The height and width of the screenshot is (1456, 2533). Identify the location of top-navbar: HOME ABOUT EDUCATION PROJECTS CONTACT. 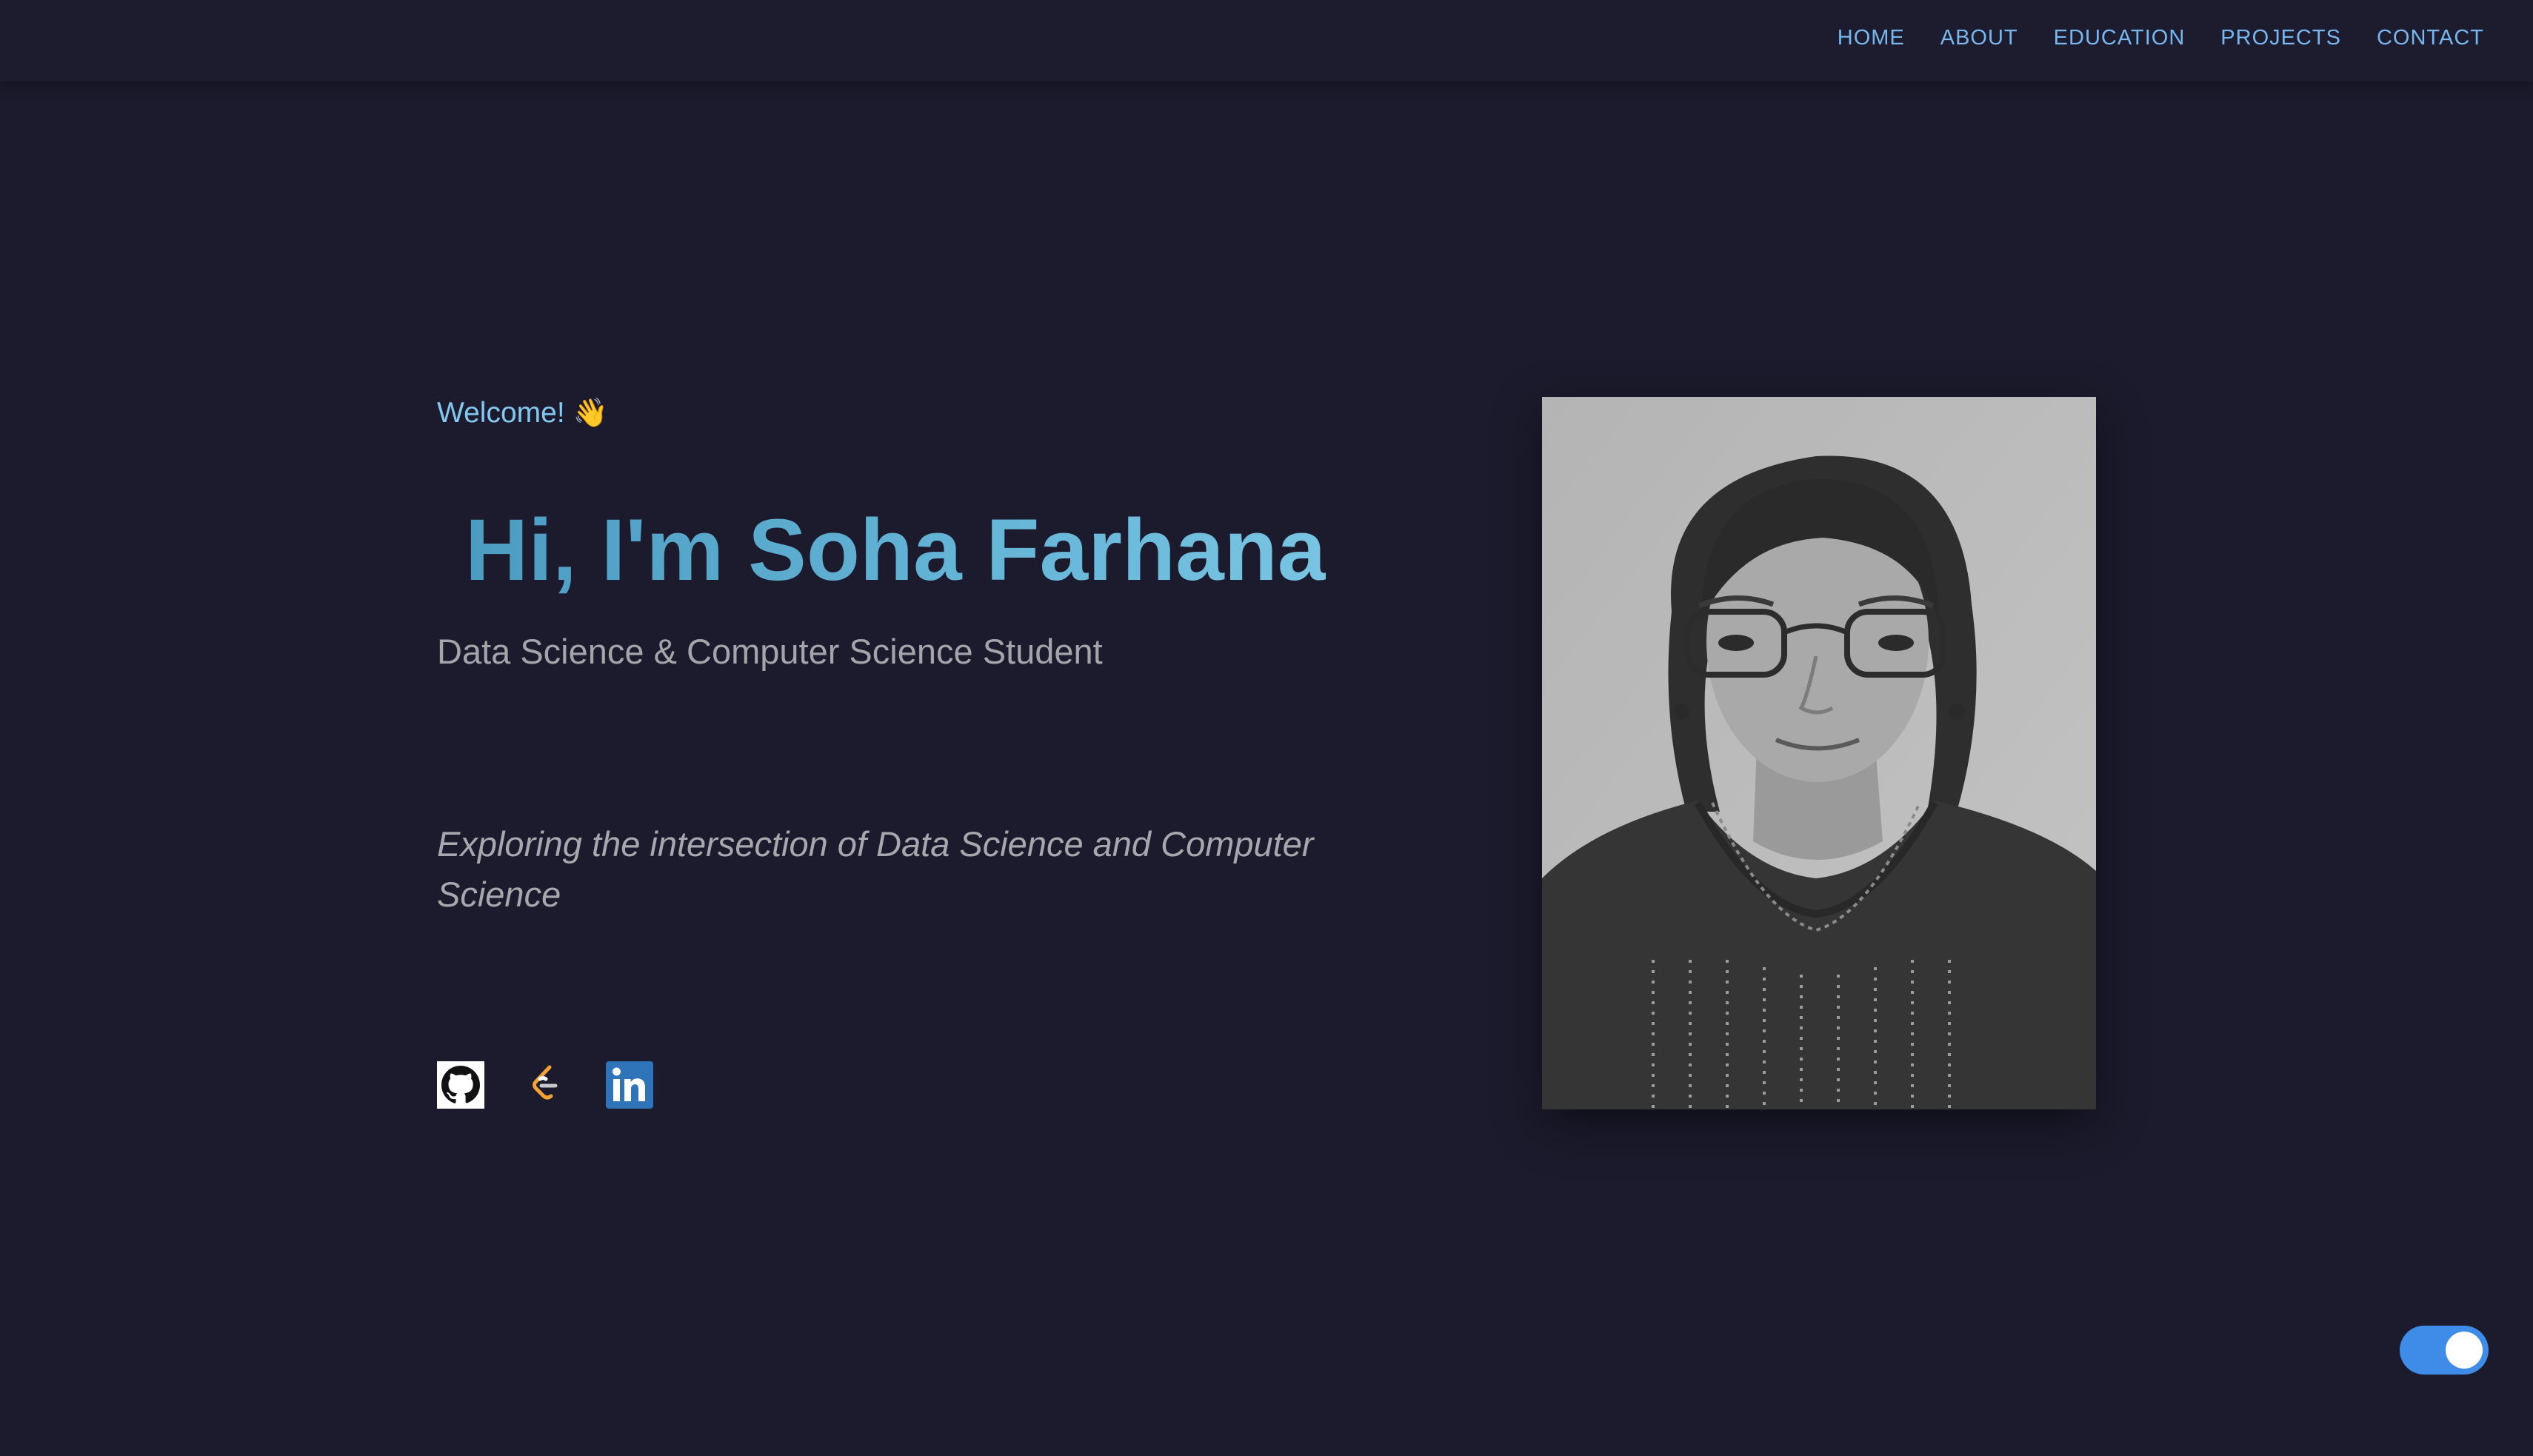
(1266, 40).